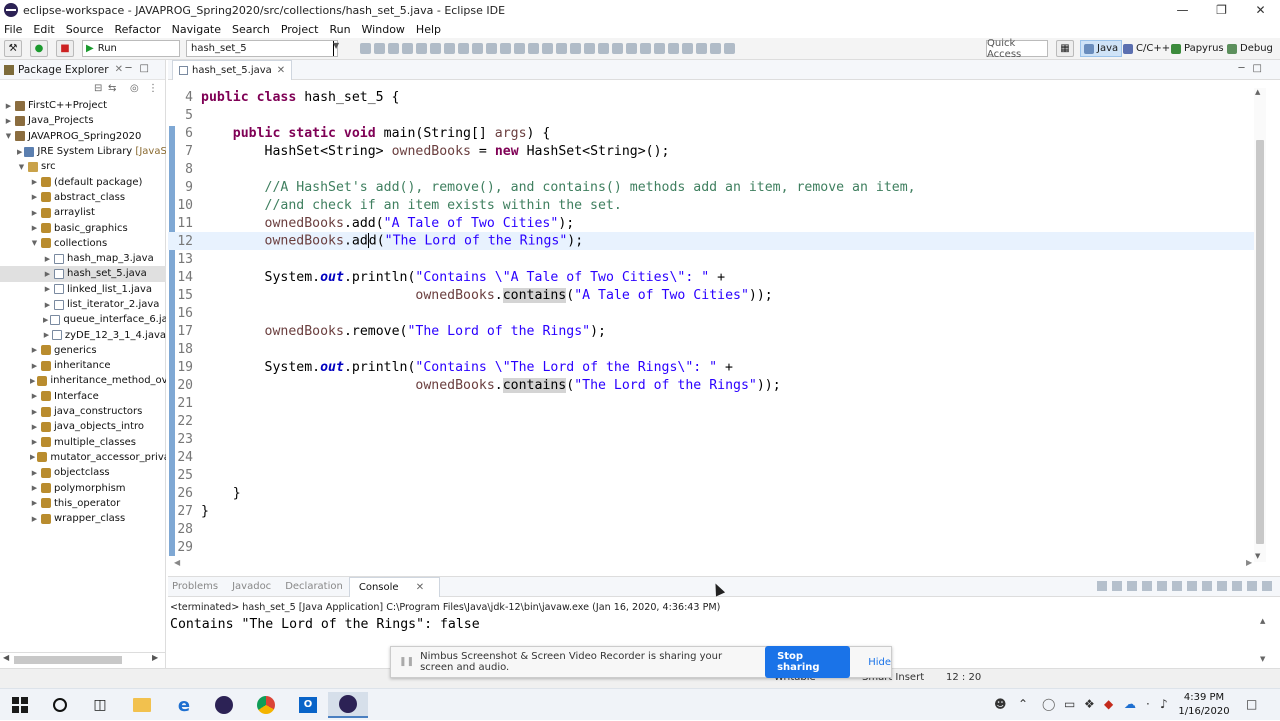  Describe the element at coordinates (100, 705) in the screenshot. I see `task-view-button: ◫` at that location.